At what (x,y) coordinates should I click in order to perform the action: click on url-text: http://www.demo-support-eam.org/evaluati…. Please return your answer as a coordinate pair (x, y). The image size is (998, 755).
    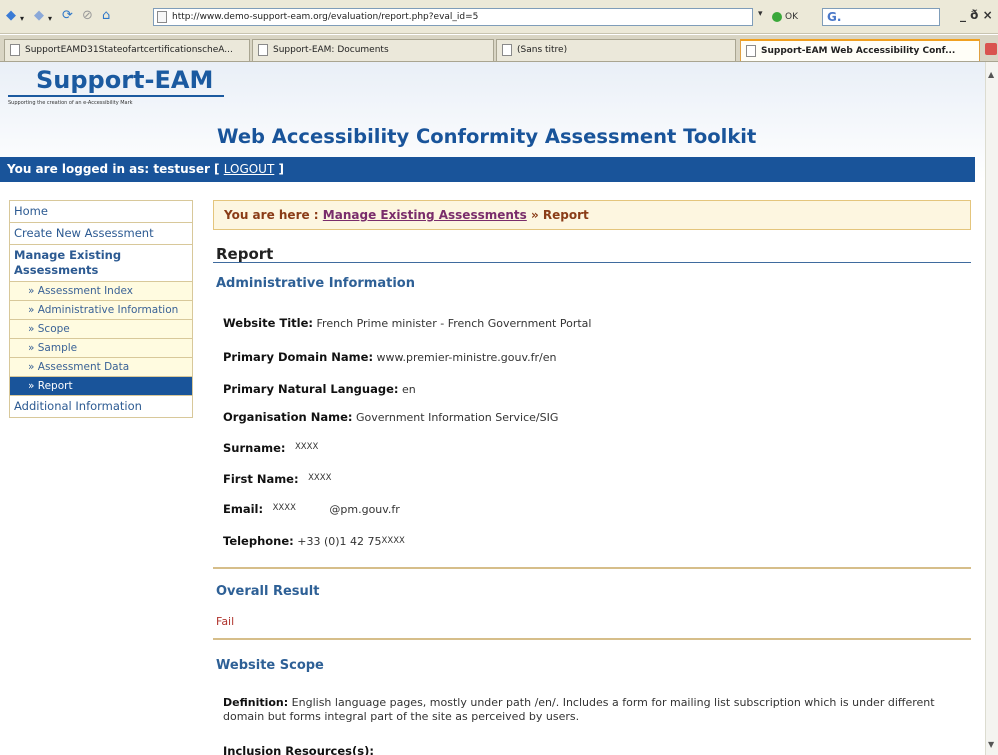
    Looking at the image, I should click on (325, 17).